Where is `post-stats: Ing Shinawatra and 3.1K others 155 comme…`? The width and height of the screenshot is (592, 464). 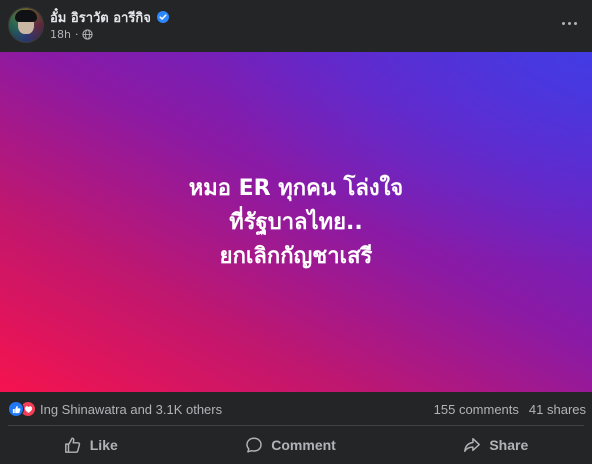
post-stats: Ing Shinawatra and 3.1K others 155 comme… is located at coordinates (296, 409).